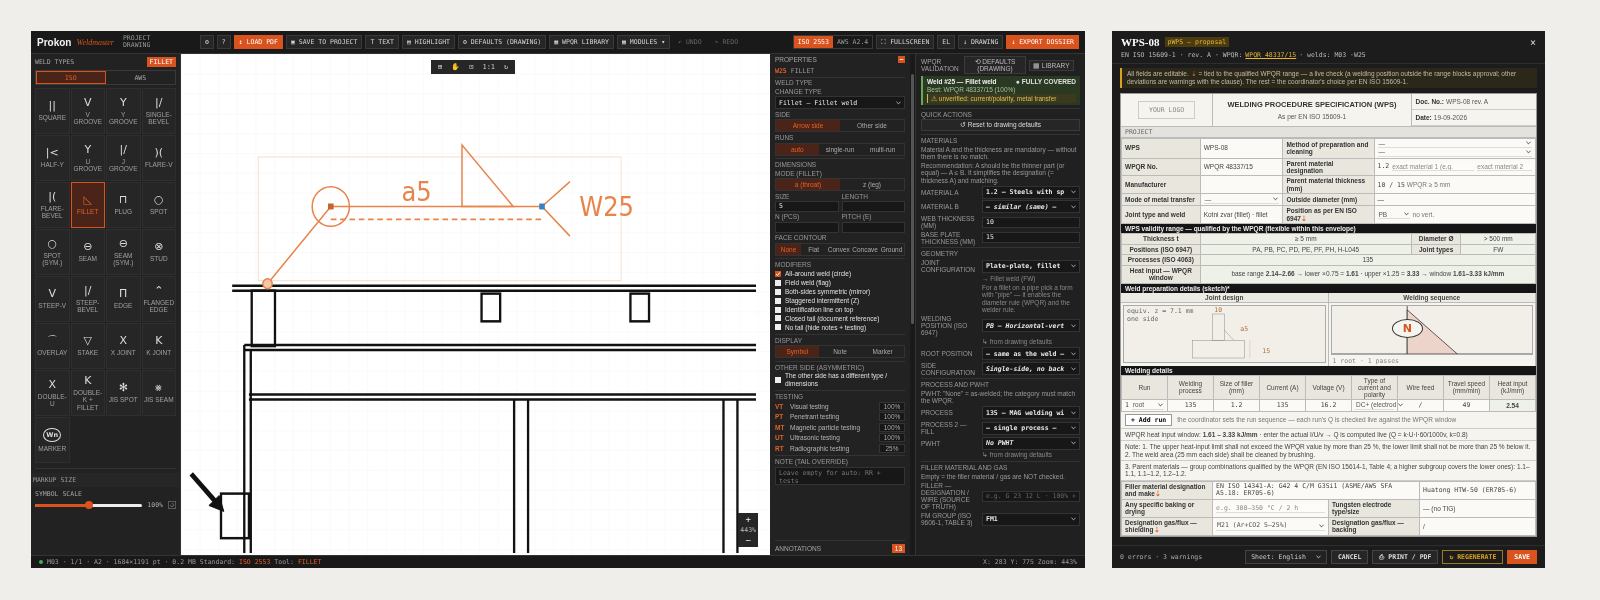  Describe the element at coordinates (748, 519) in the screenshot. I see `zoom-in-button: +` at that location.